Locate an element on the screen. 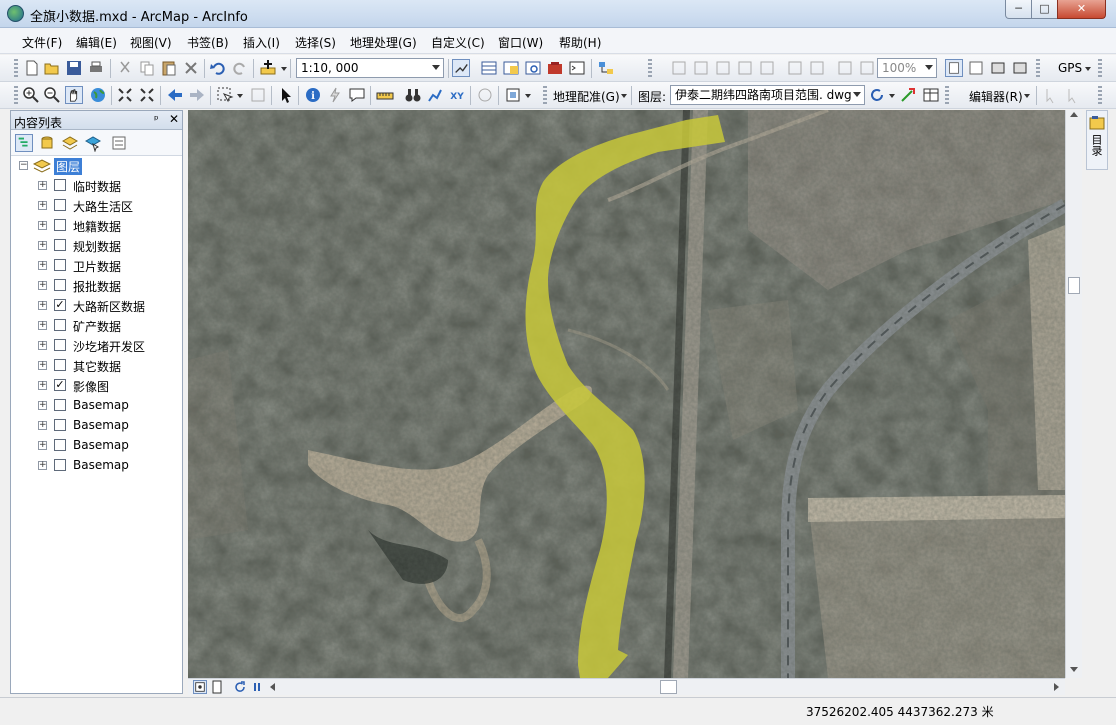 The height and width of the screenshot is (725, 1116). layer-item: + 报批数据 is located at coordinates (96, 286).